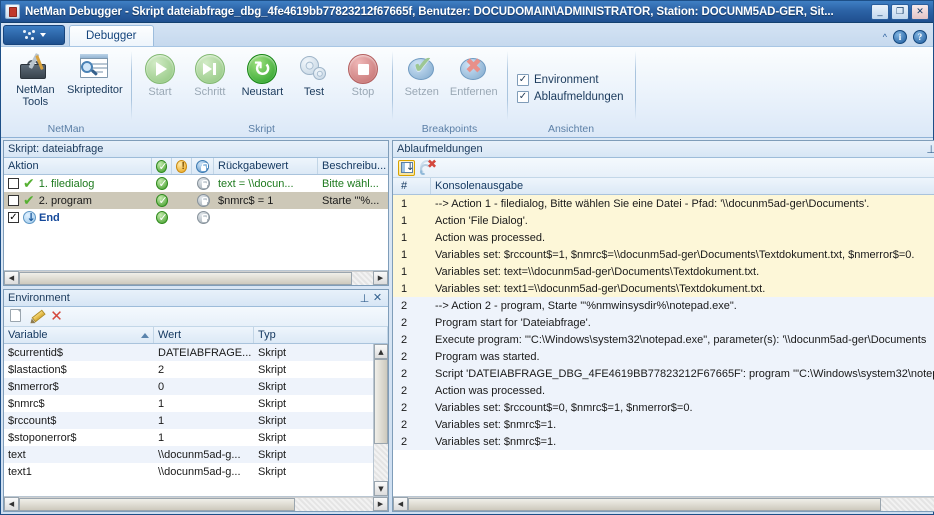 This screenshot has height=515, width=934. I want to click on new-variable-icon, so click(16, 316).